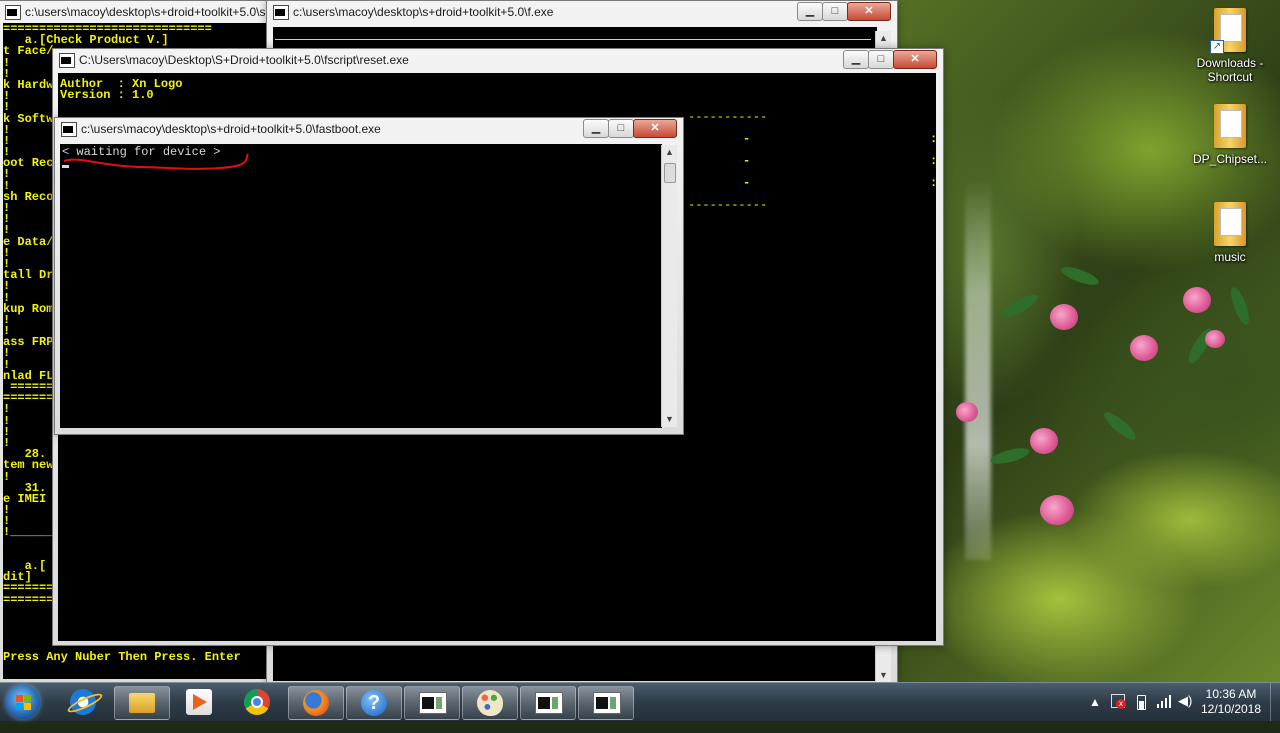  What do you see at coordinates (1095, 714) in the screenshot?
I see `show-hidden-icons-button: ▲` at bounding box center [1095, 714].